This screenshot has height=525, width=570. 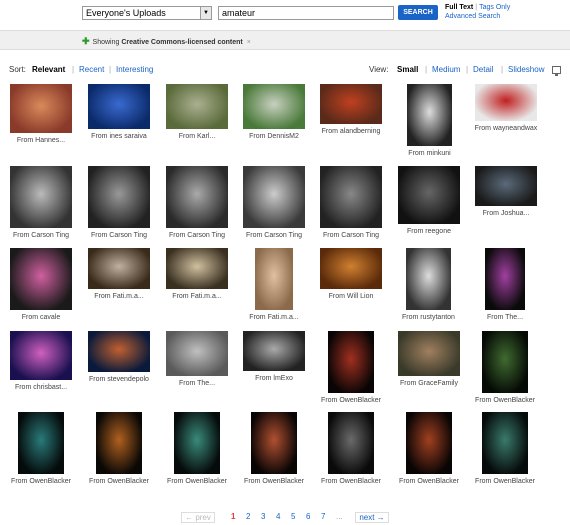 I want to click on mode-full-text: Full Text, so click(x=459, y=7).